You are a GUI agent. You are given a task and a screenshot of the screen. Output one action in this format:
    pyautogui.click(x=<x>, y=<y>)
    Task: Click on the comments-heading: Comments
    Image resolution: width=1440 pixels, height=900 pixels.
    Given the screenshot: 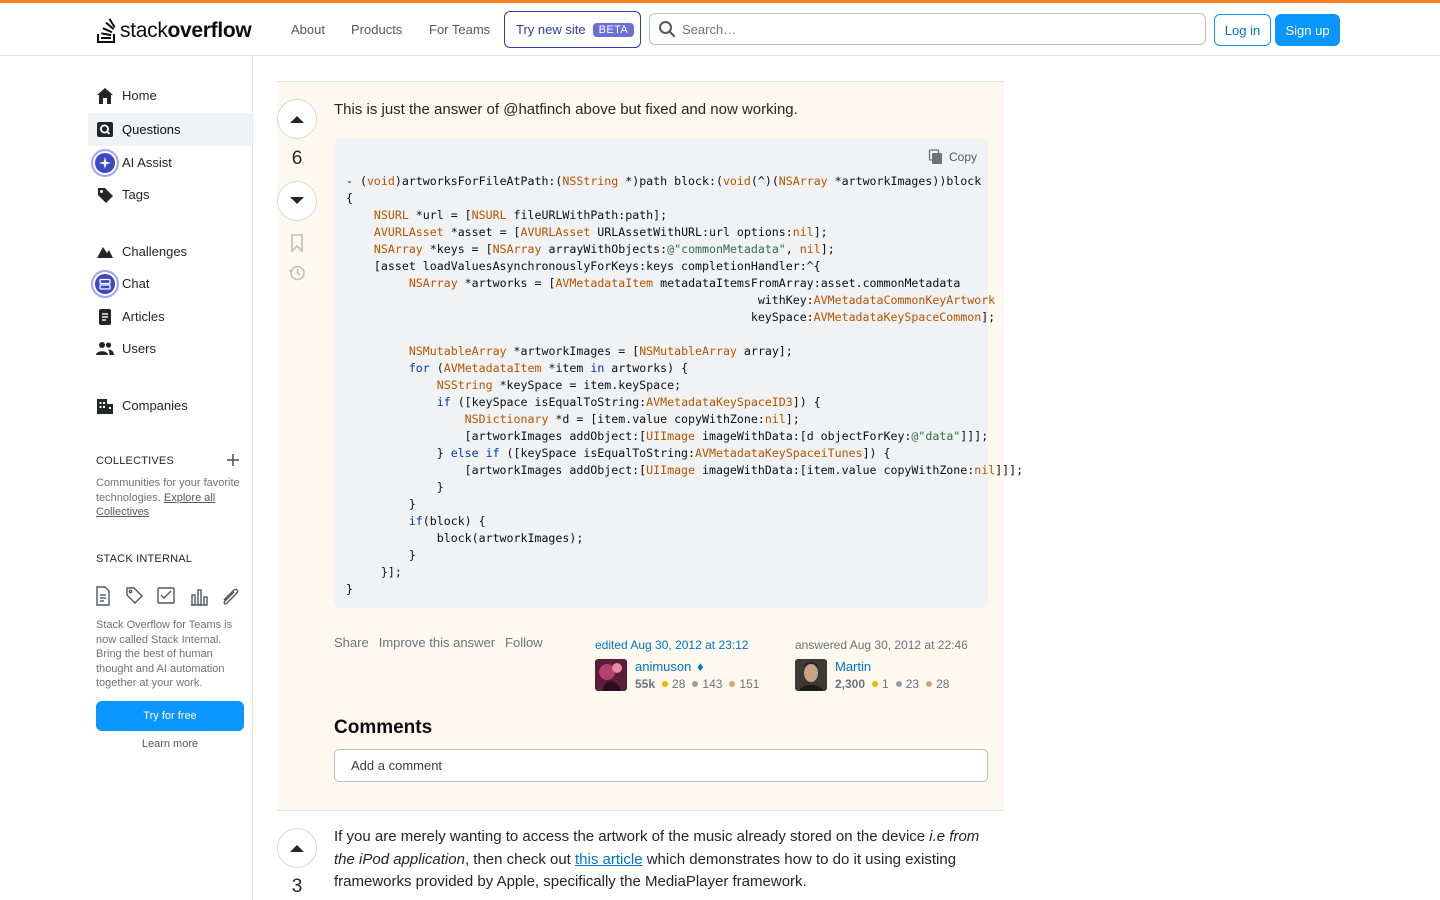 What is the action you would take?
    pyautogui.click(x=383, y=727)
    